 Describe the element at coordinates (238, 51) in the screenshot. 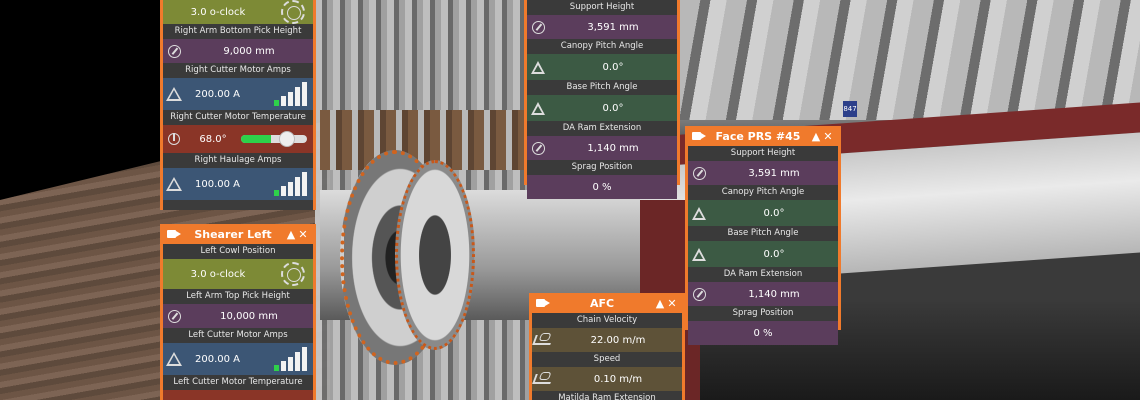

I see `right-arm-bottom-pick-height-value: 9,000 mm` at that location.